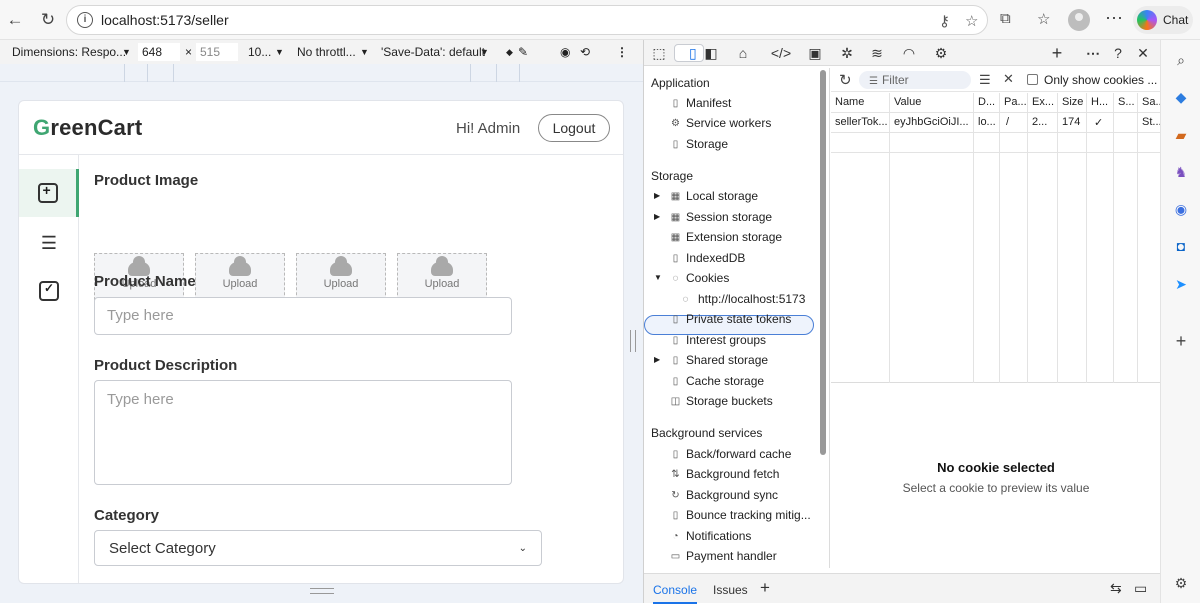  Describe the element at coordinates (732, 495) in the screenshot. I see `tree-item-background-sync: Background sync` at that location.